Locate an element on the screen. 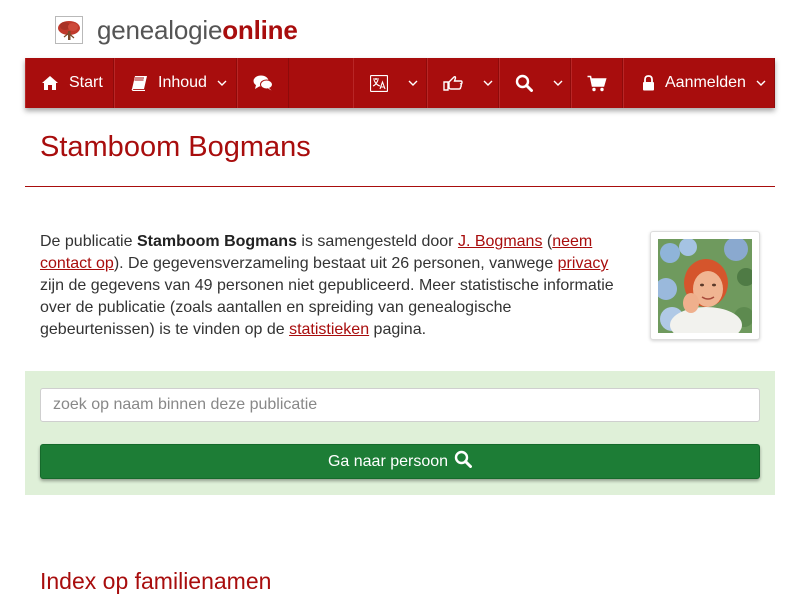 The height and width of the screenshot is (600, 800). author-photo is located at coordinates (705, 285).